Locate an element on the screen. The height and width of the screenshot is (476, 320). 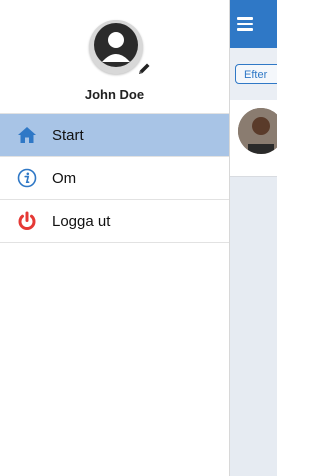
menu-item-logout: Logga ut is located at coordinates (114, 221).